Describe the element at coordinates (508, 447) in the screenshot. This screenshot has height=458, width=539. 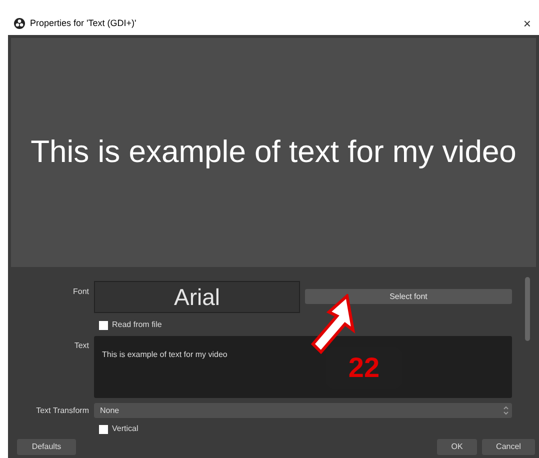
I see `cancel-button: Cancel` at that location.